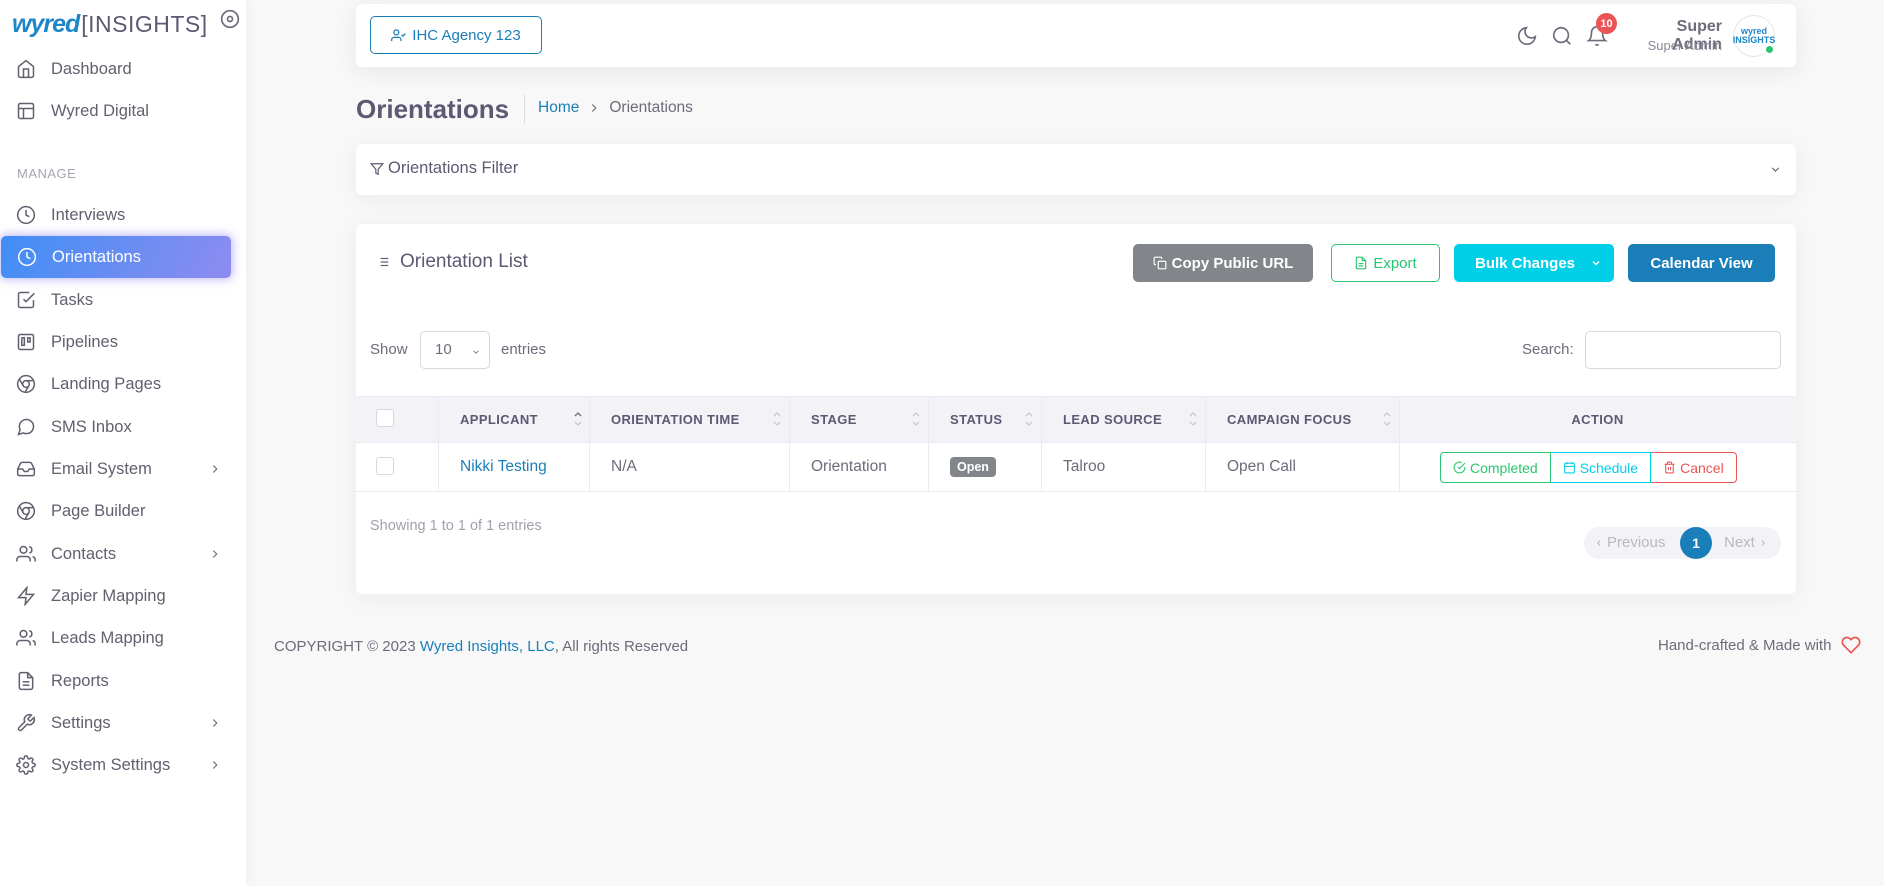 This screenshot has width=1884, height=886. What do you see at coordinates (81, 722) in the screenshot?
I see `sidebar-item-label: Settings` at bounding box center [81, 722].